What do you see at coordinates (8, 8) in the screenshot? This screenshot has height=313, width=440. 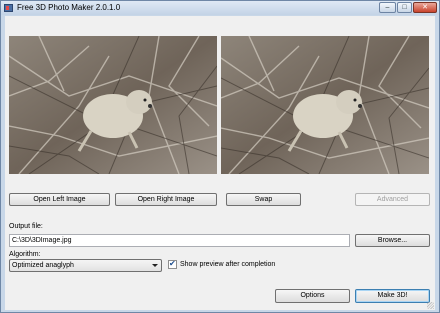 I see `app-icon` at bounding box center [8, 8].